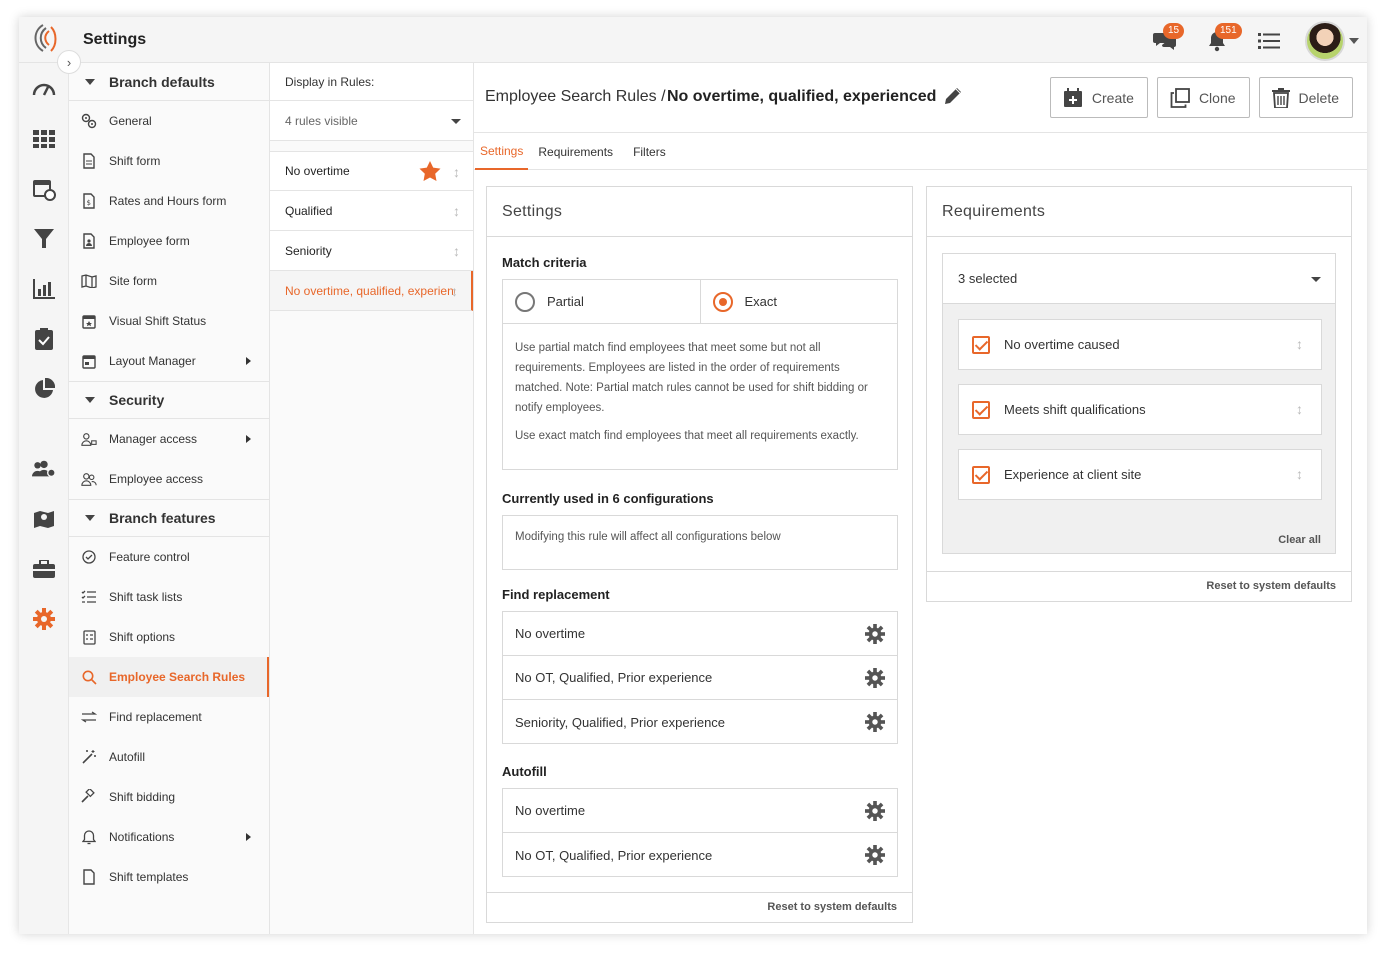  What do you see at coordinates (169, 677) in the screenshot?
I see `nav-item-employee-search-rules: Employee Search Rules` at bounding box center [169, 677].